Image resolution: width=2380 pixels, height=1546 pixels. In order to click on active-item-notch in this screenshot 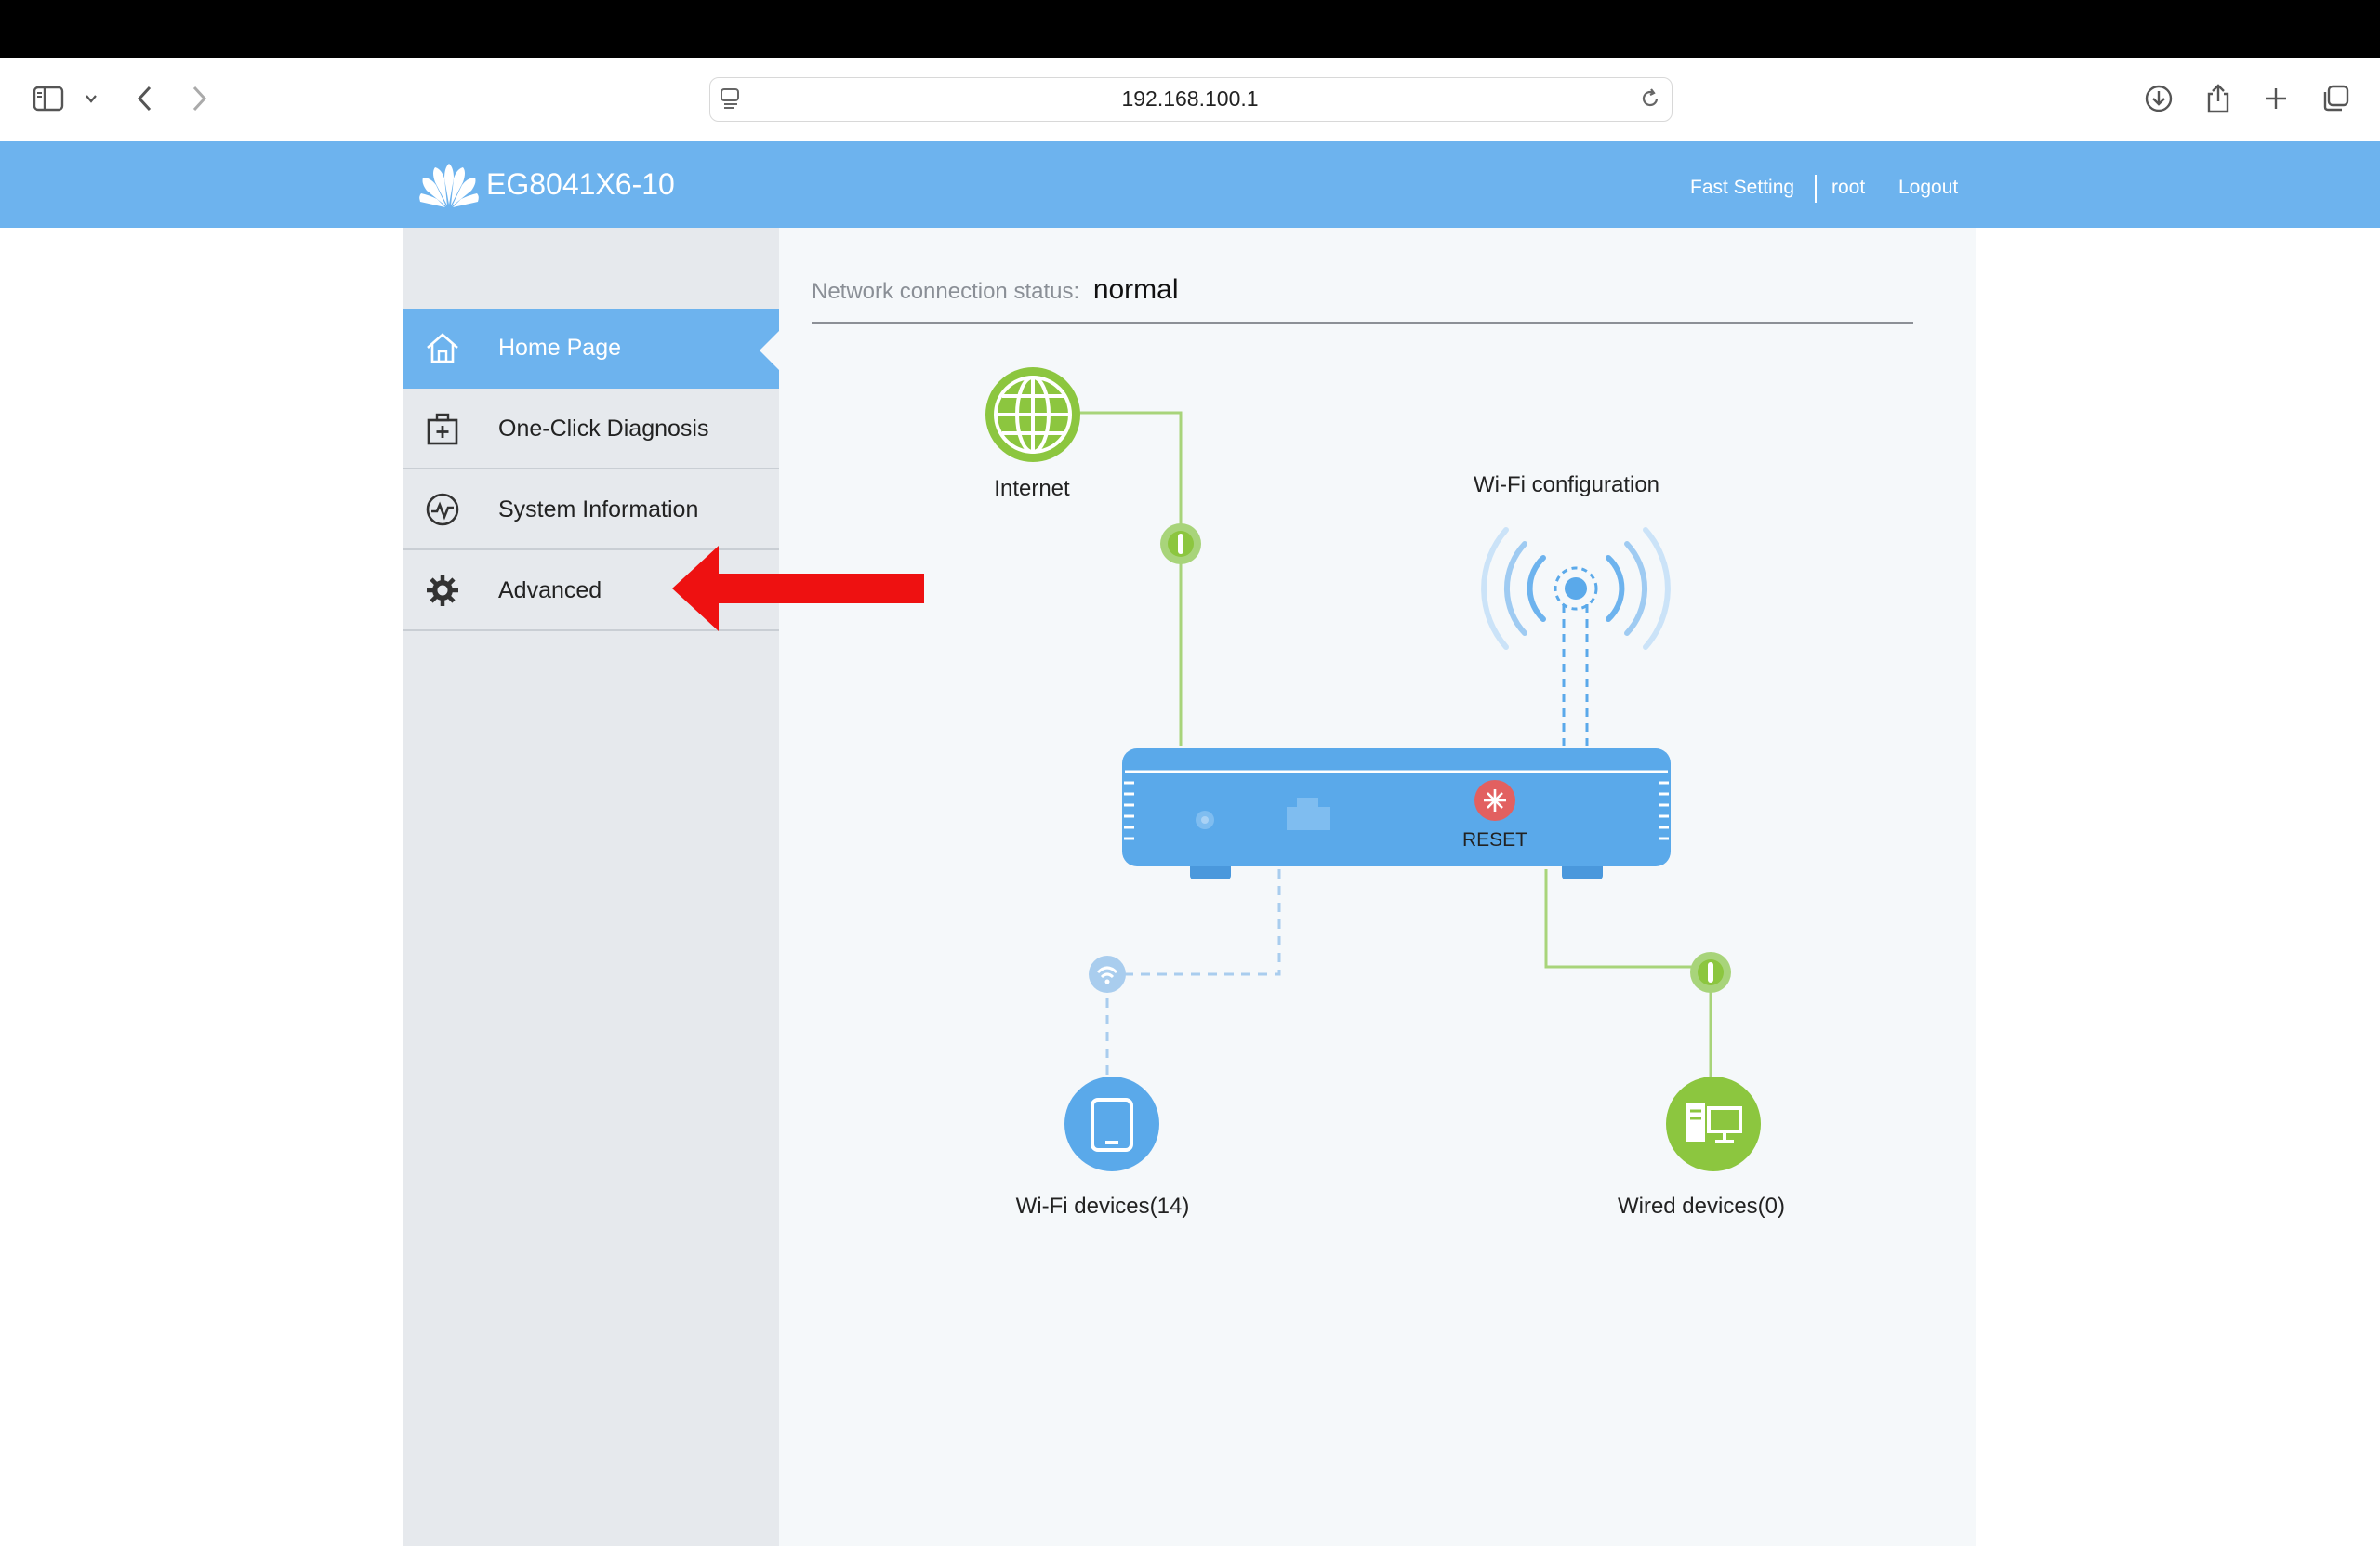, I will do `click(770, 350)`.